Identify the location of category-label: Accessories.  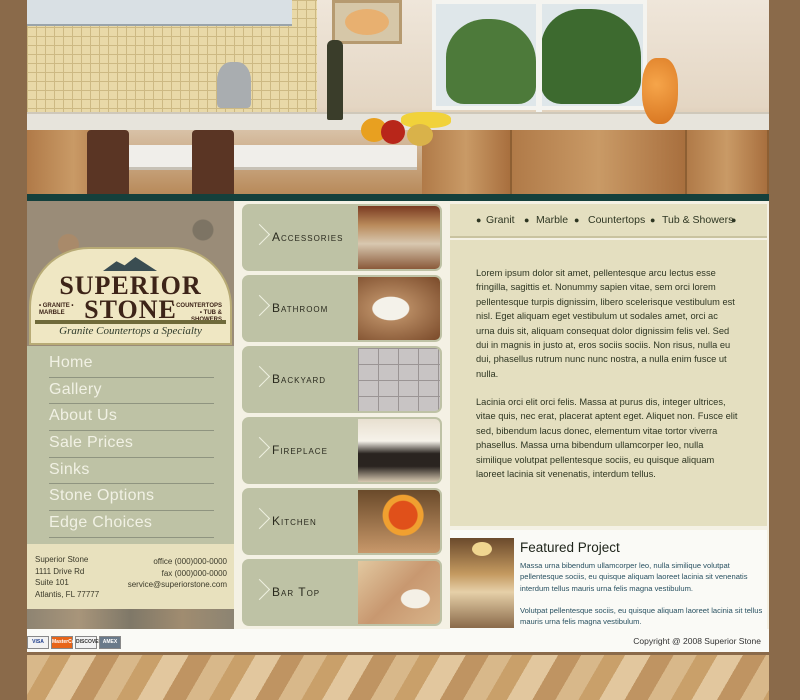
(308, 237).